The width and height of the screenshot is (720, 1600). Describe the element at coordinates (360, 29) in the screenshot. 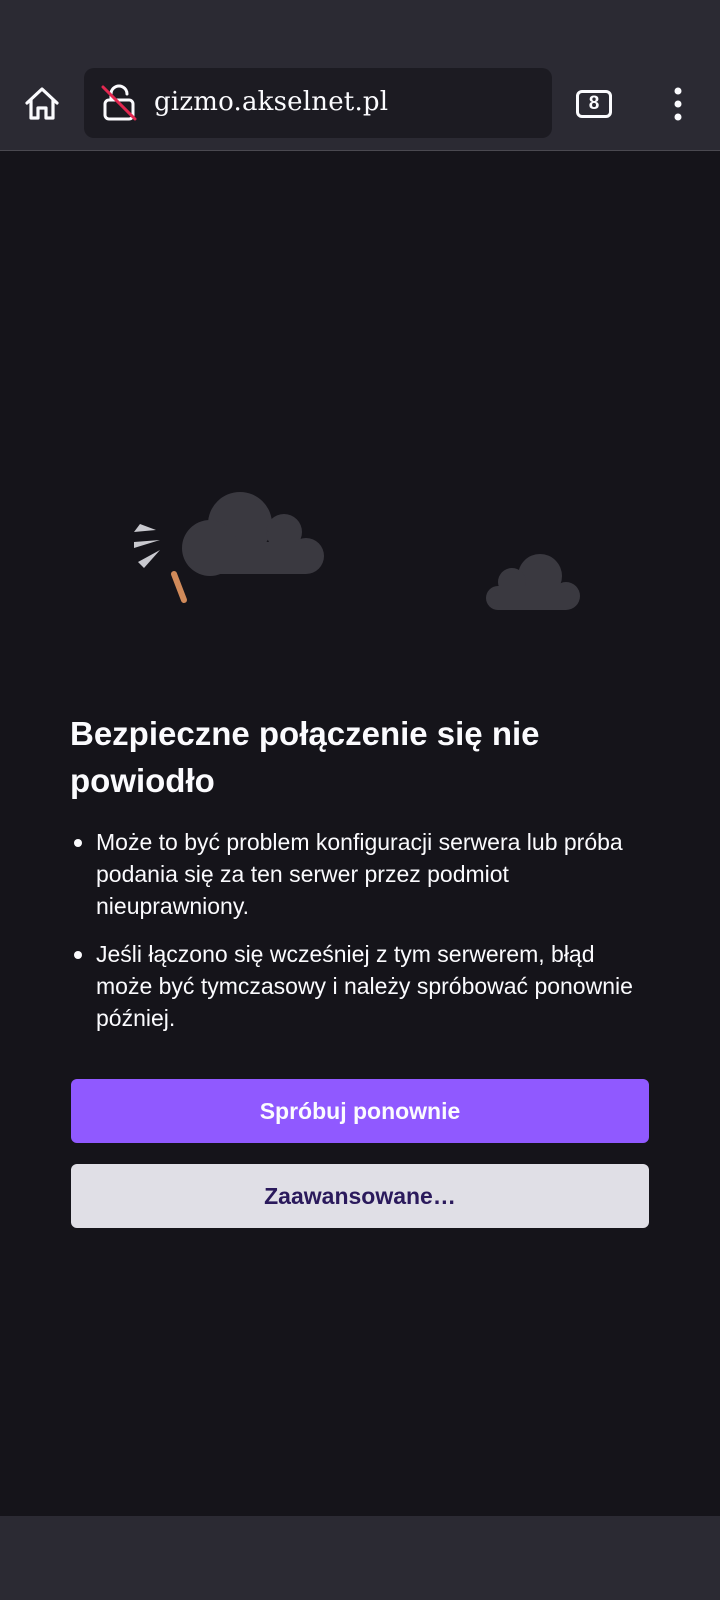

I see `status-bar` at that location.